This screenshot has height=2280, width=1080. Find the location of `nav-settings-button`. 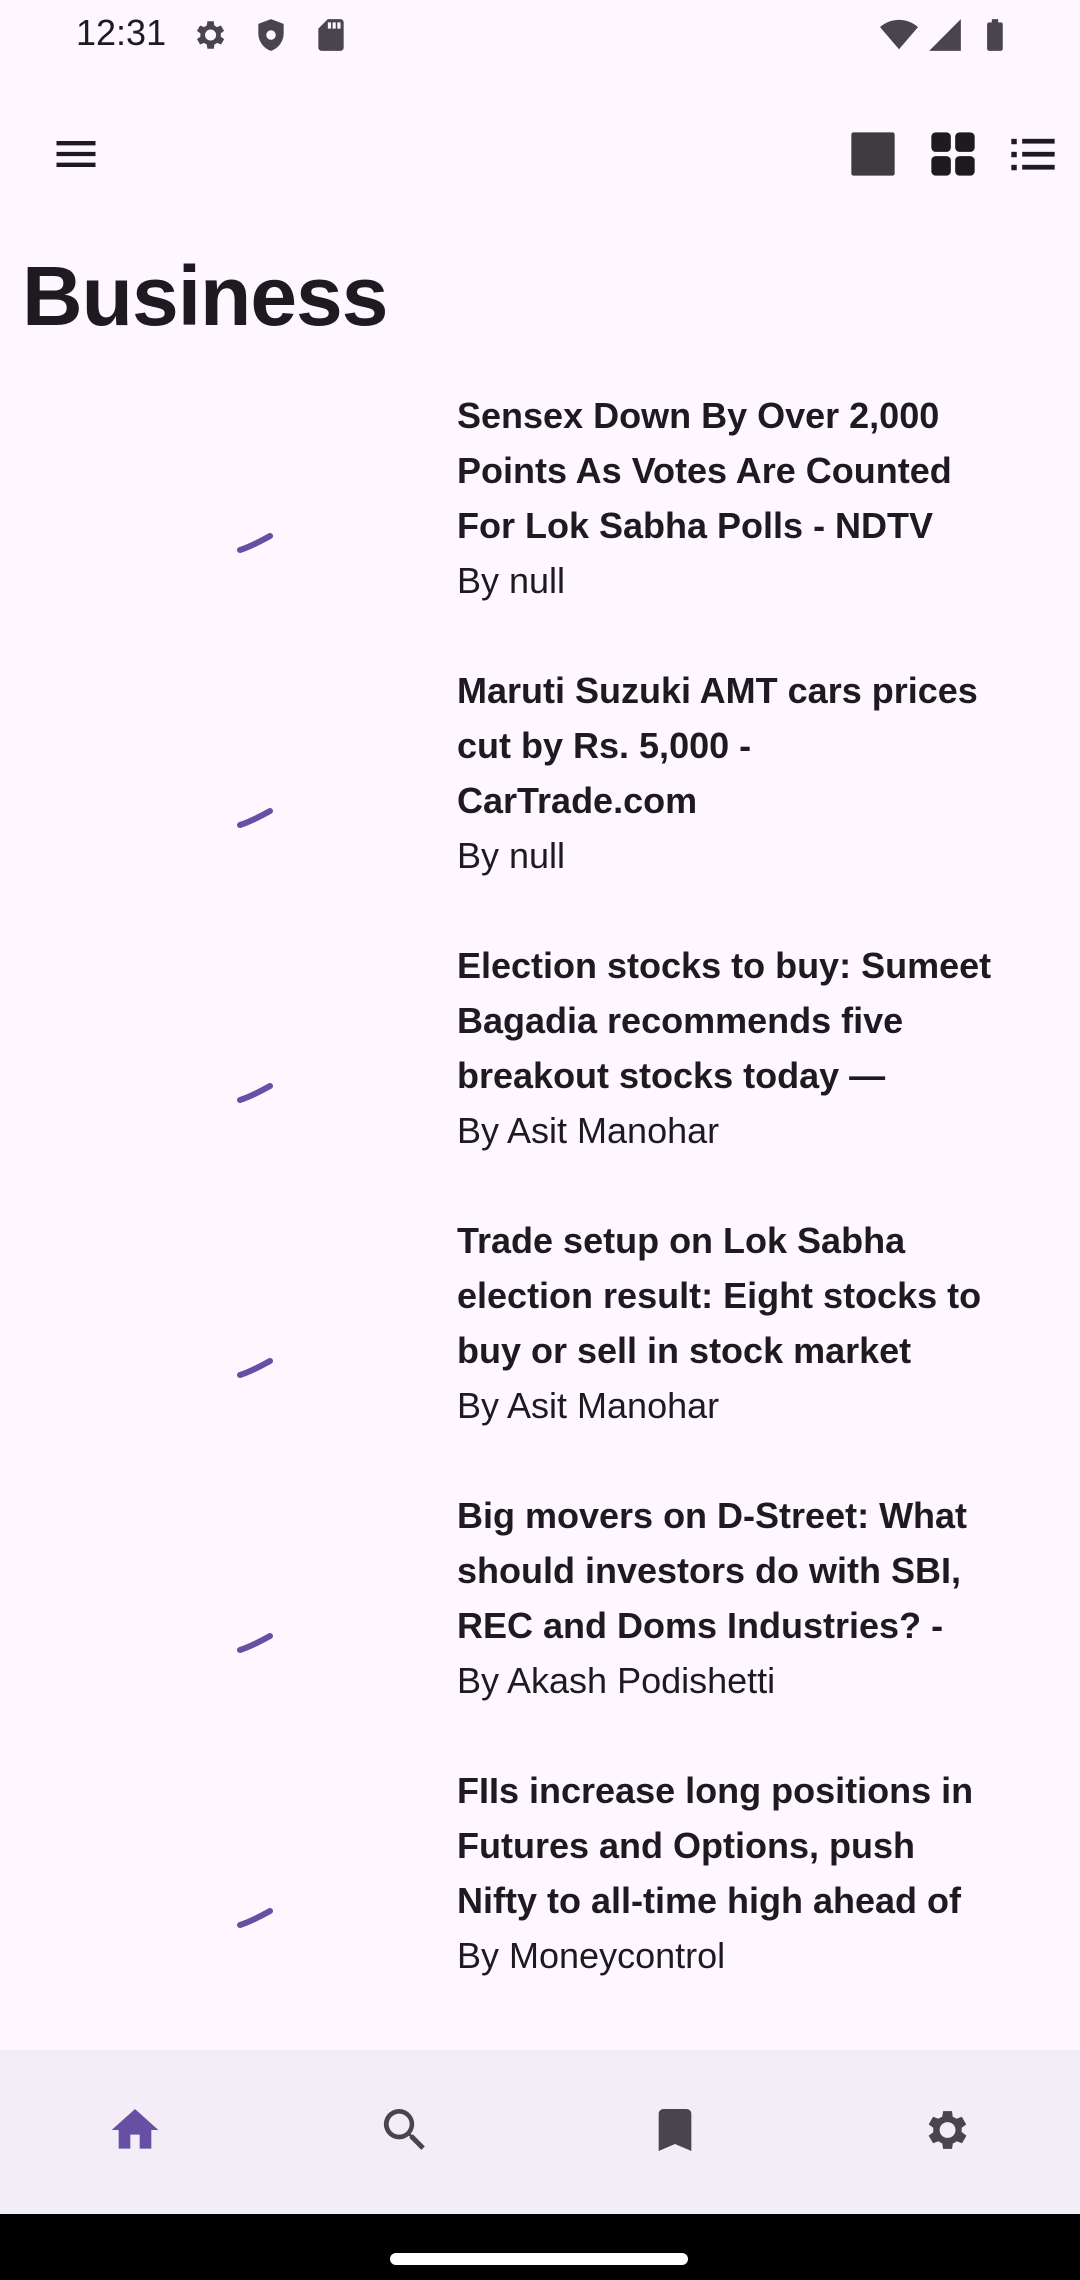

nav-settings-button is located at coordinates (945, 2132).